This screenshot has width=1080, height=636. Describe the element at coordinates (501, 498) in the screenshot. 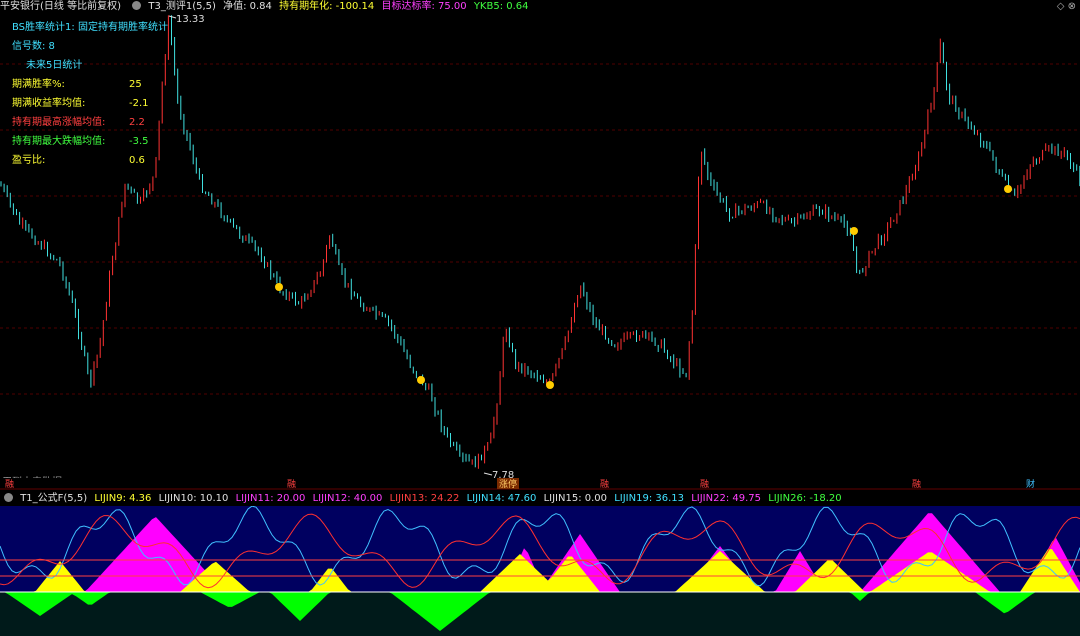

I see `sub-item-5: LIJIN14: 47.60` at that location.